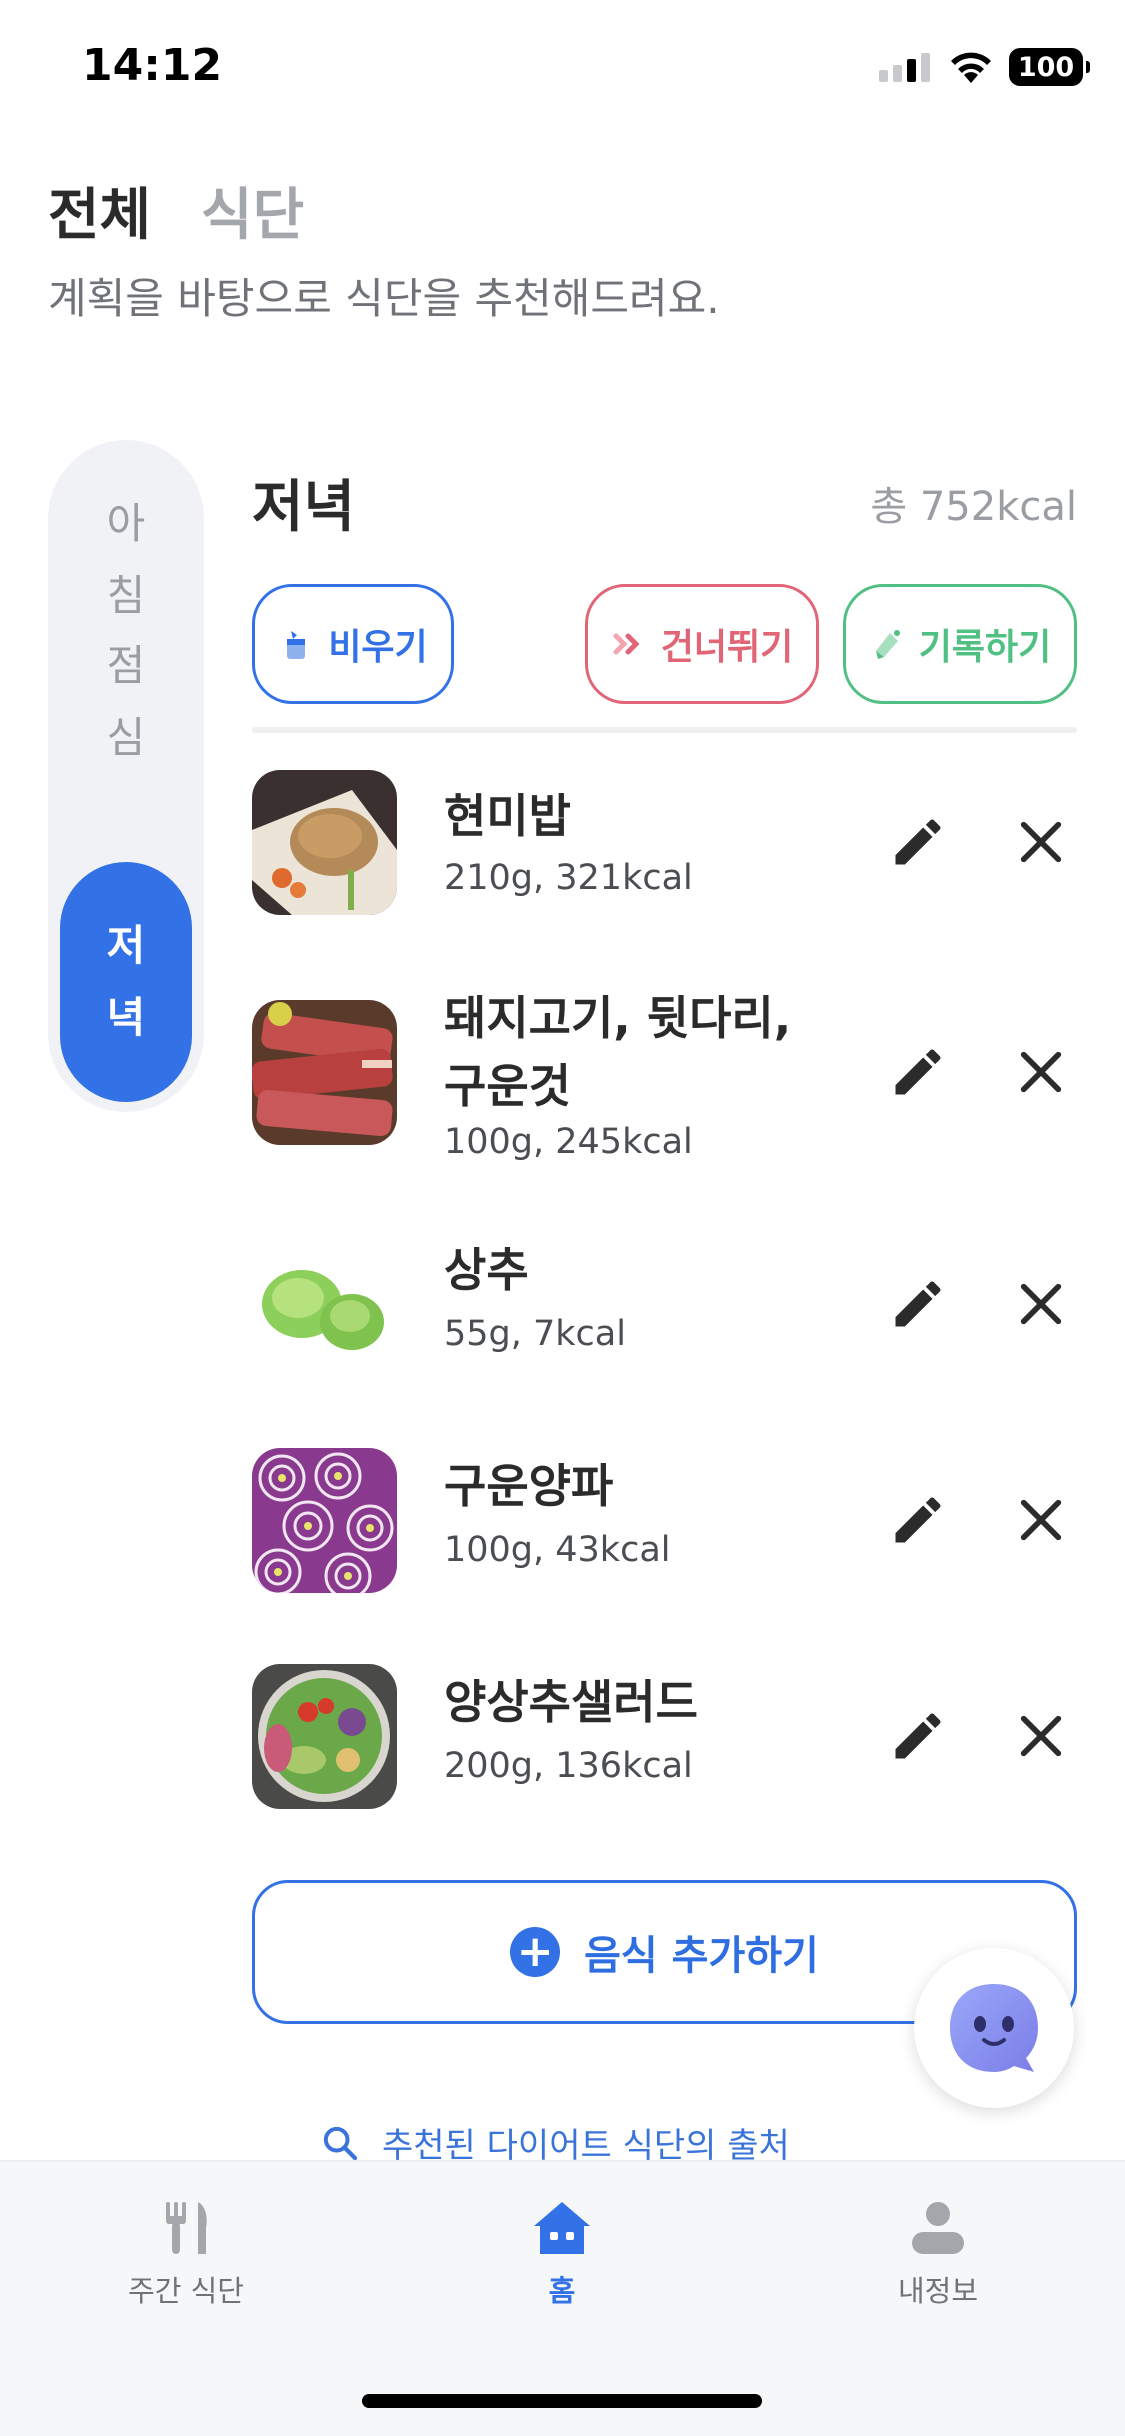  I want to click on food-item: 구운양파 100g, 43kcal, so click(664, 1523).